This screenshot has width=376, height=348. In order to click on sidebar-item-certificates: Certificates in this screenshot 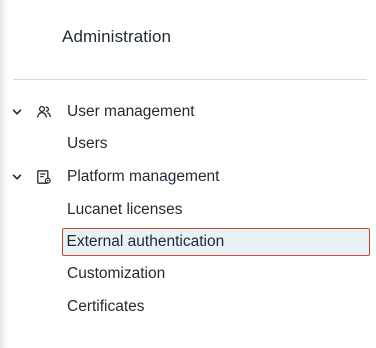, I will do `click(216, 307)`.